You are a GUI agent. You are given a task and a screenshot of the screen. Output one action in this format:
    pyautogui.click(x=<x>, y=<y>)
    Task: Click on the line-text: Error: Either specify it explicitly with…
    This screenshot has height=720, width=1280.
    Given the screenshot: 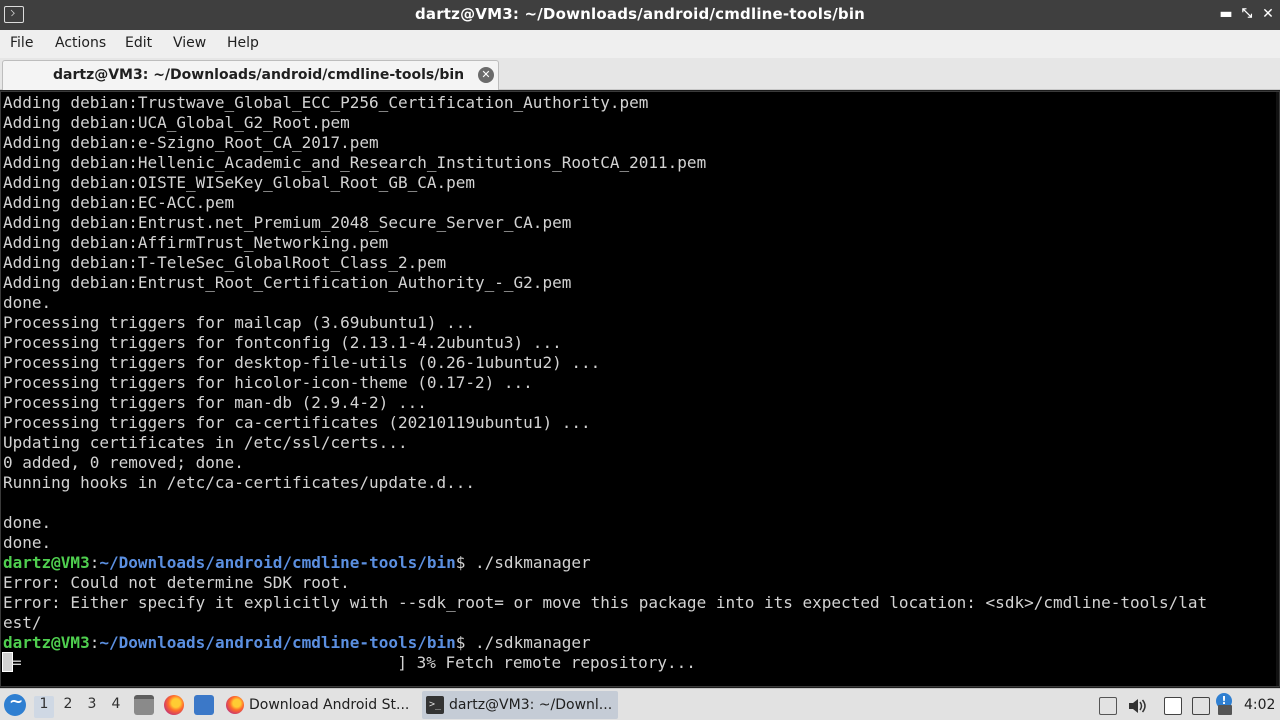 What is the action you would take?
    pyautogui.click(x=605, y=602)
    